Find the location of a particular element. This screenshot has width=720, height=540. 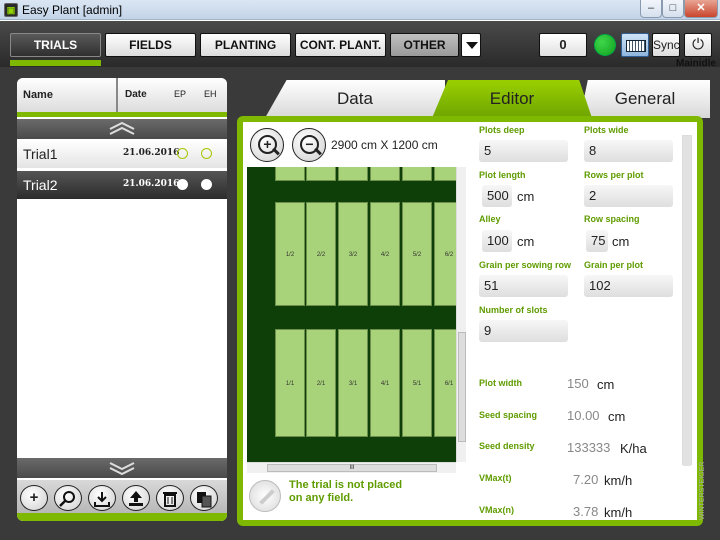

chevron-up-icon is located at coordinates (122, 128).